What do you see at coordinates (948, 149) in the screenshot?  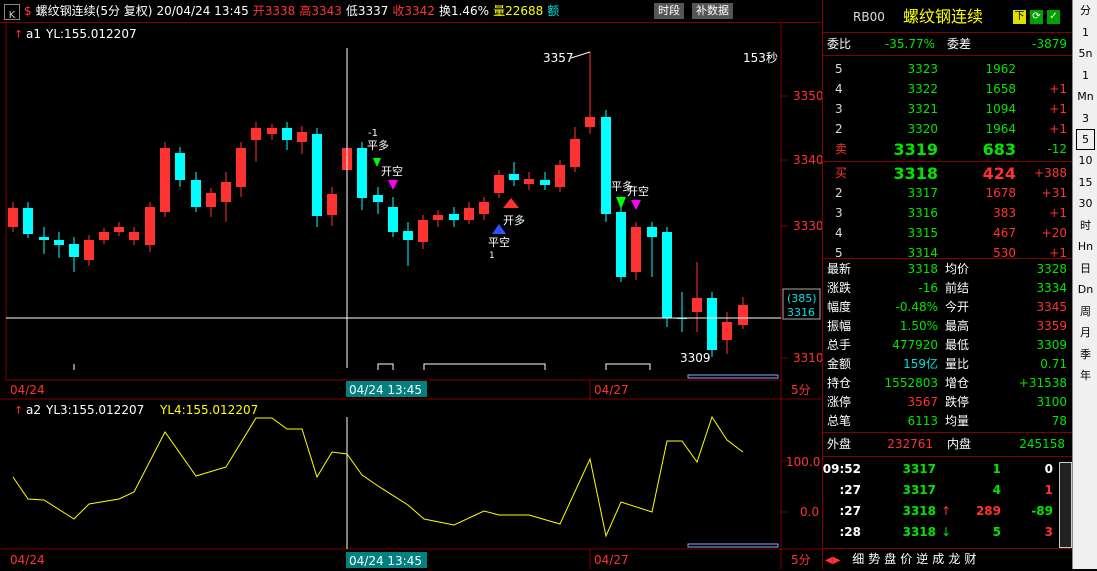 I see `ask-row: 卖 3319 683 -12` at bounding box center [948, 149].